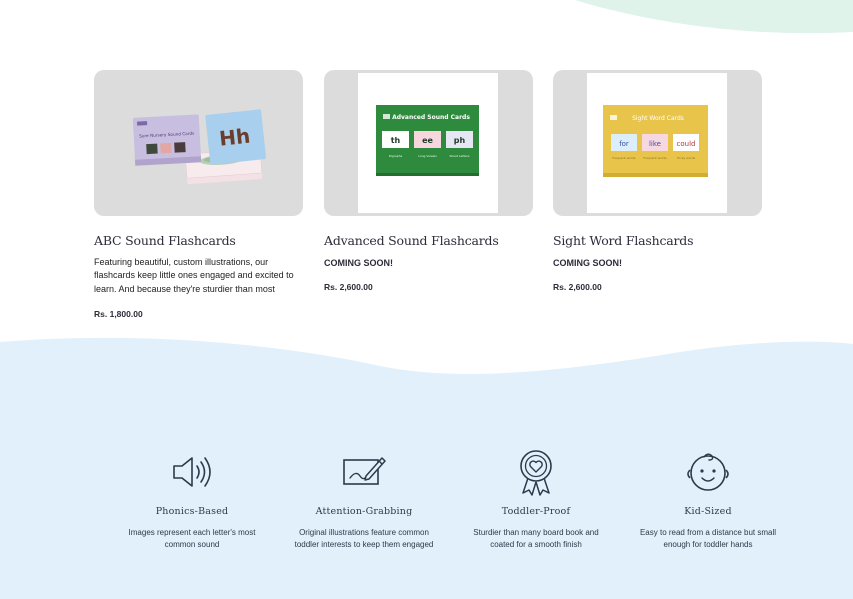 Image resolution: width=853 pixels, height=599 pixels. Describe the element at coordinates (431, 117) in the screenshot. I see `advanced-box-title: Advanced Sound Cards` at that location.